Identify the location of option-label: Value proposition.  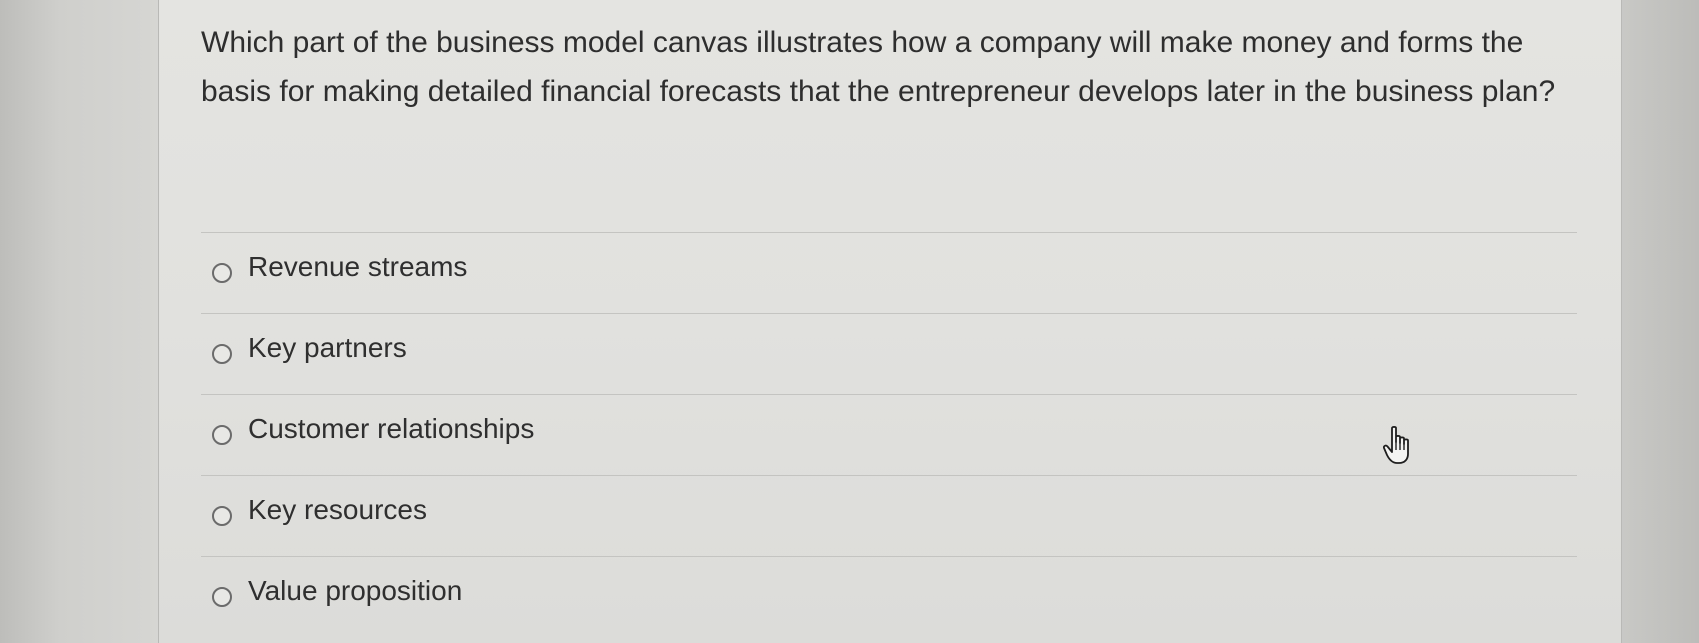
(355, 590).